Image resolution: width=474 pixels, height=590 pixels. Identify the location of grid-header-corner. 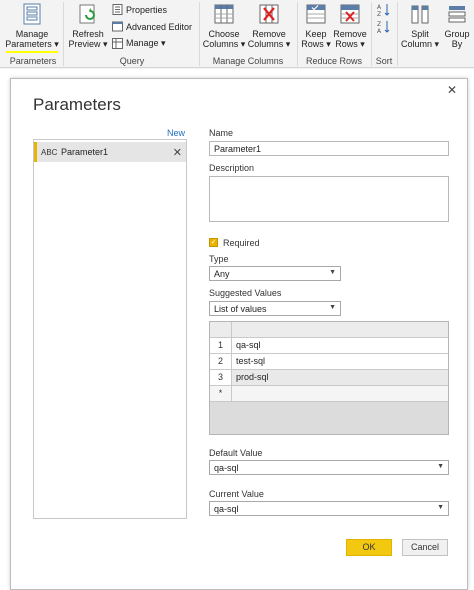
(221, 329).